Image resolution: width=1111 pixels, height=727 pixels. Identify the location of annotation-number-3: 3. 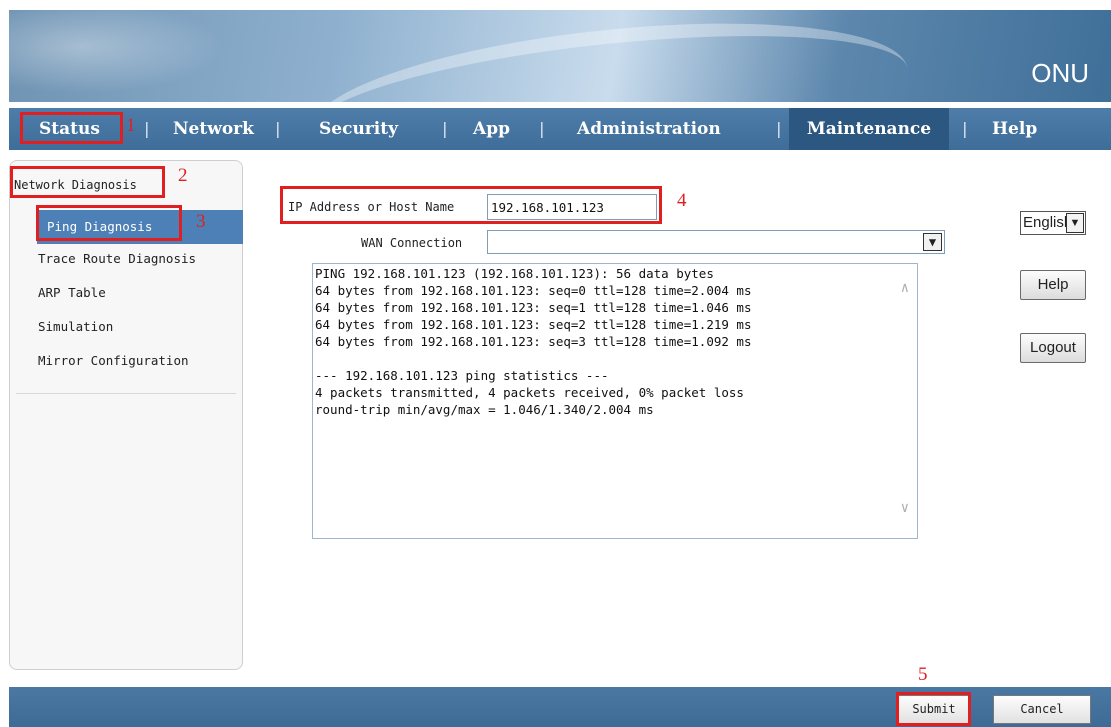
(201, 221).